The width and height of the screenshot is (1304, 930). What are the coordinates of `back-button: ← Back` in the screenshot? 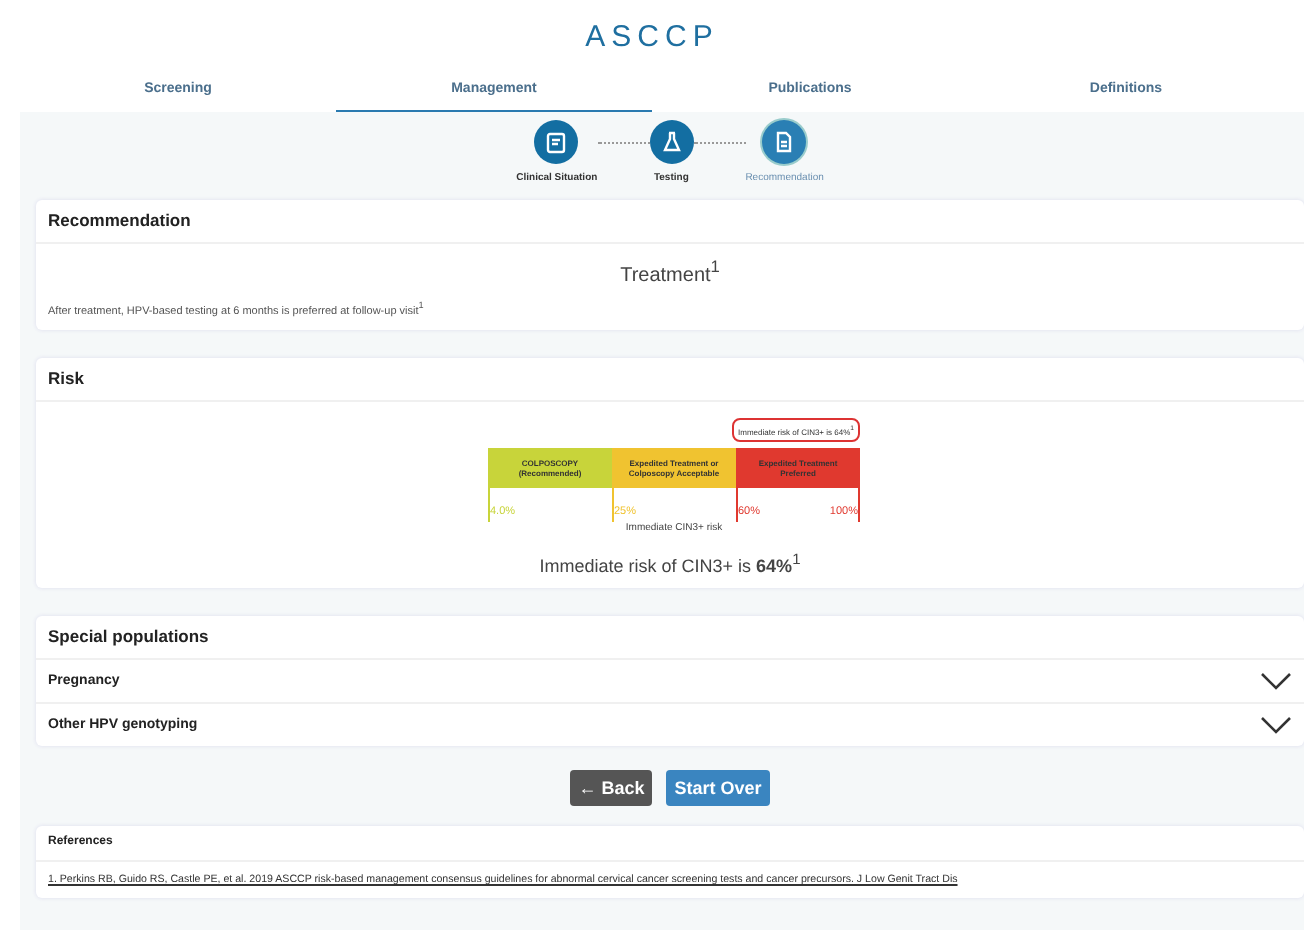 It's located at (611, 788).